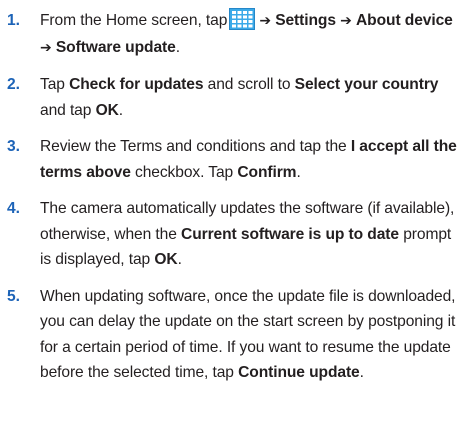 The height and width of the screenshot is (422, 469). What do you see at coordinates (136, 84) in the screenshot?
I see `check-for-updates-label: Check for updates` at bounding box center [136, 84].